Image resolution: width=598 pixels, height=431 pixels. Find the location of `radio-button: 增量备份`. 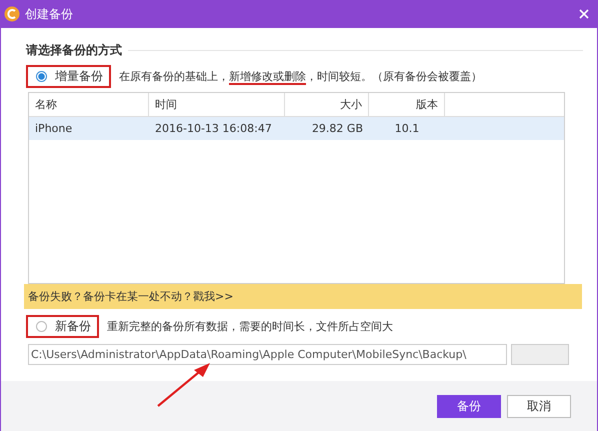

radio-button: 增量备份 is located at coordinates (68, 76).